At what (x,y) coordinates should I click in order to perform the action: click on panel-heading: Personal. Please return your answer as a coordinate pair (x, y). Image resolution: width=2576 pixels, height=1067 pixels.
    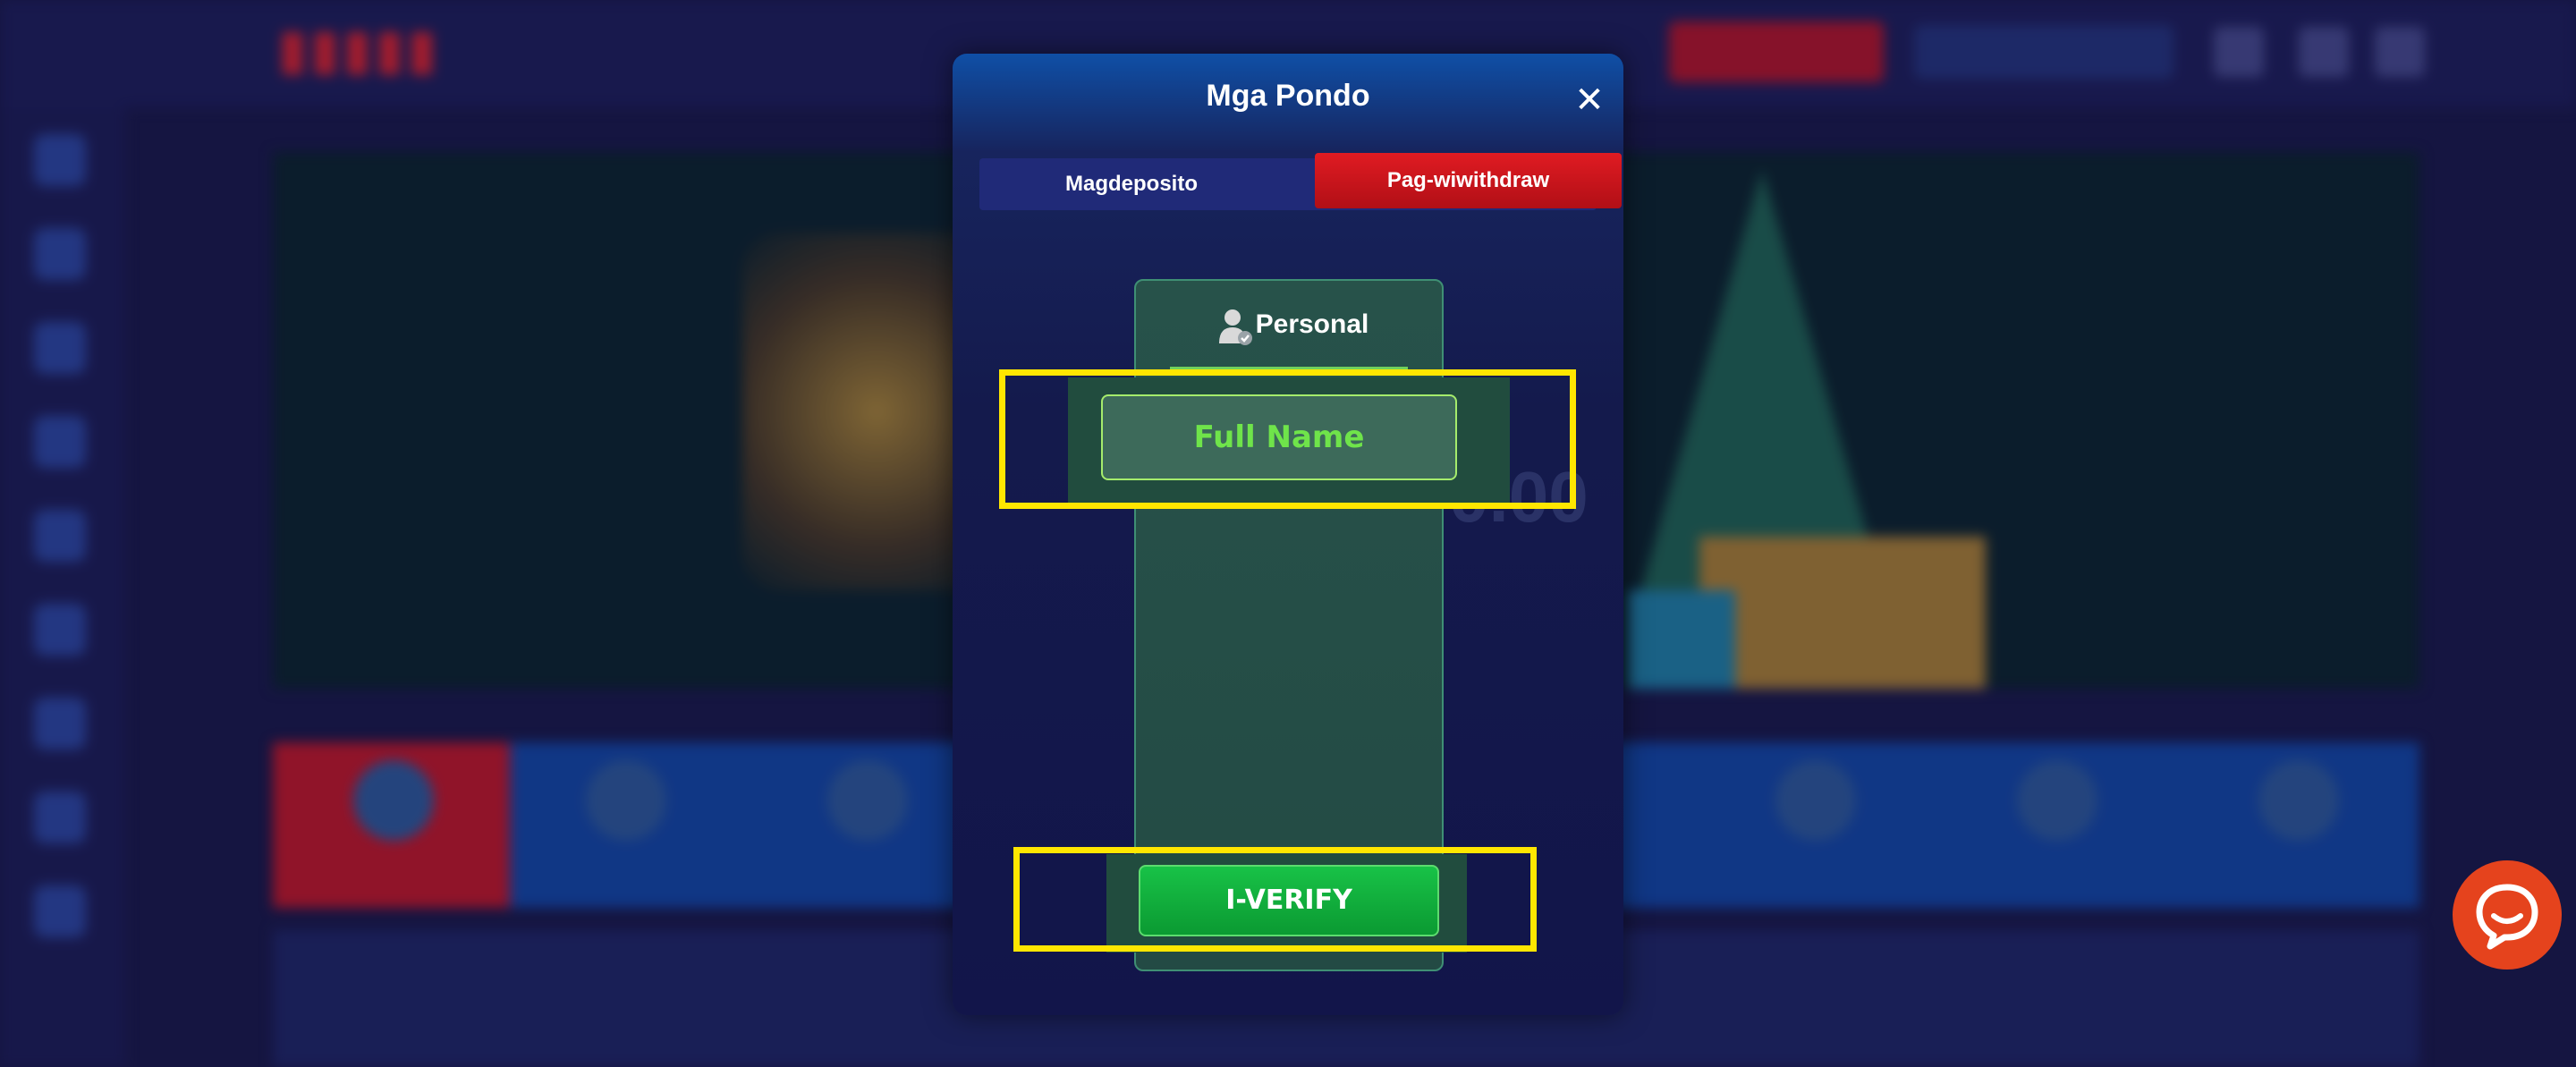
    Looking at the image, I should click on (1289, 325).